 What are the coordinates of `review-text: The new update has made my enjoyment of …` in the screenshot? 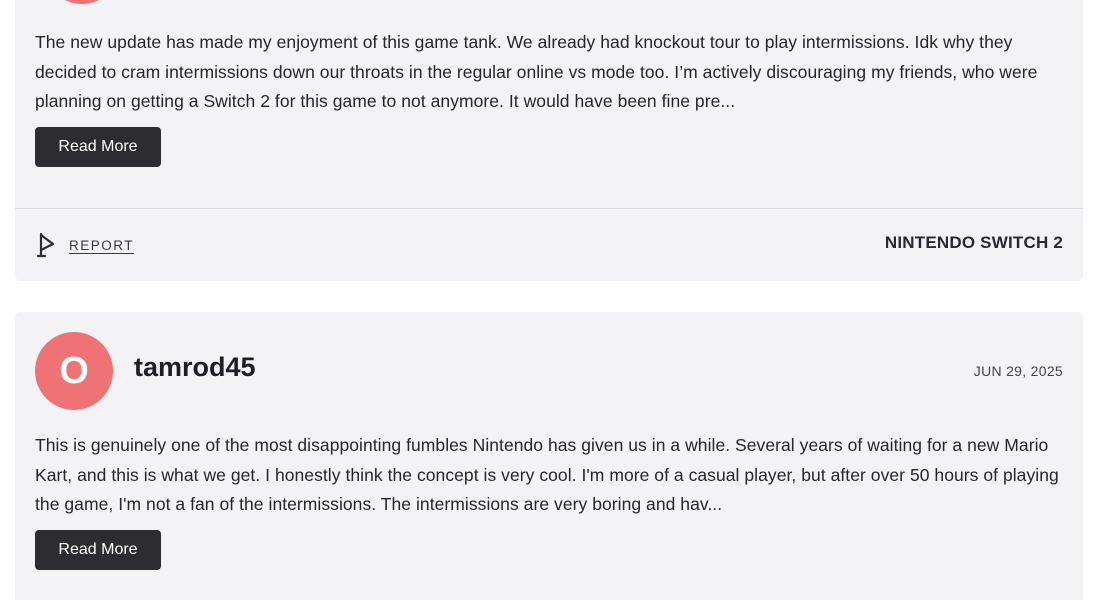 It's located at (536, 71).